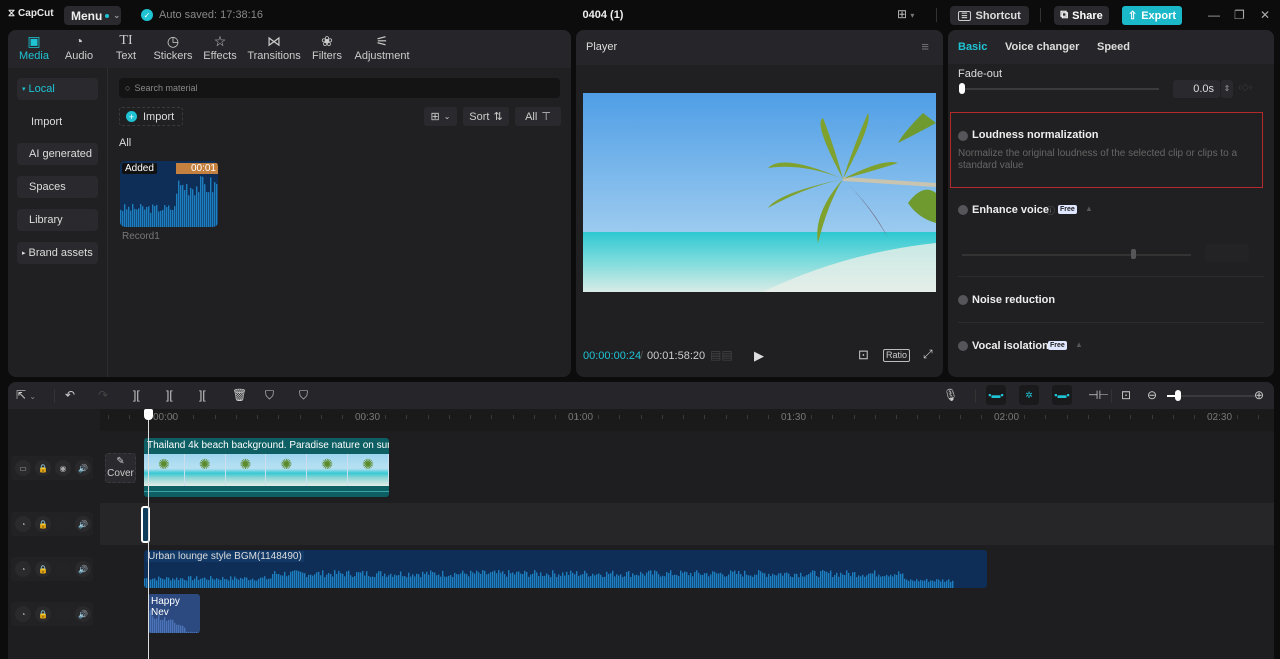 The width and height of the screenshot is (1280, 659). Describe the element at coordinates (963, 210) in the screenshot. I see `enhance-voice-checkbox` at that location.